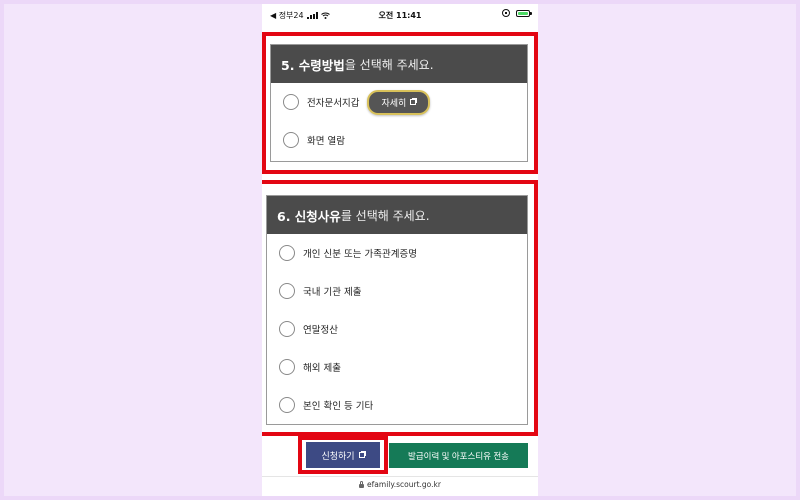  What do you see at coordinates (320, 330) in the screenshot?
I see `option-label: 연말정산` at bounding box center [320, 330].